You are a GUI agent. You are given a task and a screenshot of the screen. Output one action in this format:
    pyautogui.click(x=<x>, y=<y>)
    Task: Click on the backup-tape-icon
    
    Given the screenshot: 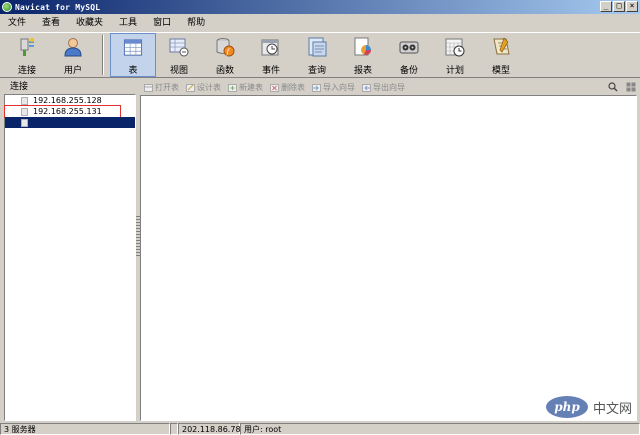 What is the action you would take?
    pyautogui.click(x=409, y=47)
    